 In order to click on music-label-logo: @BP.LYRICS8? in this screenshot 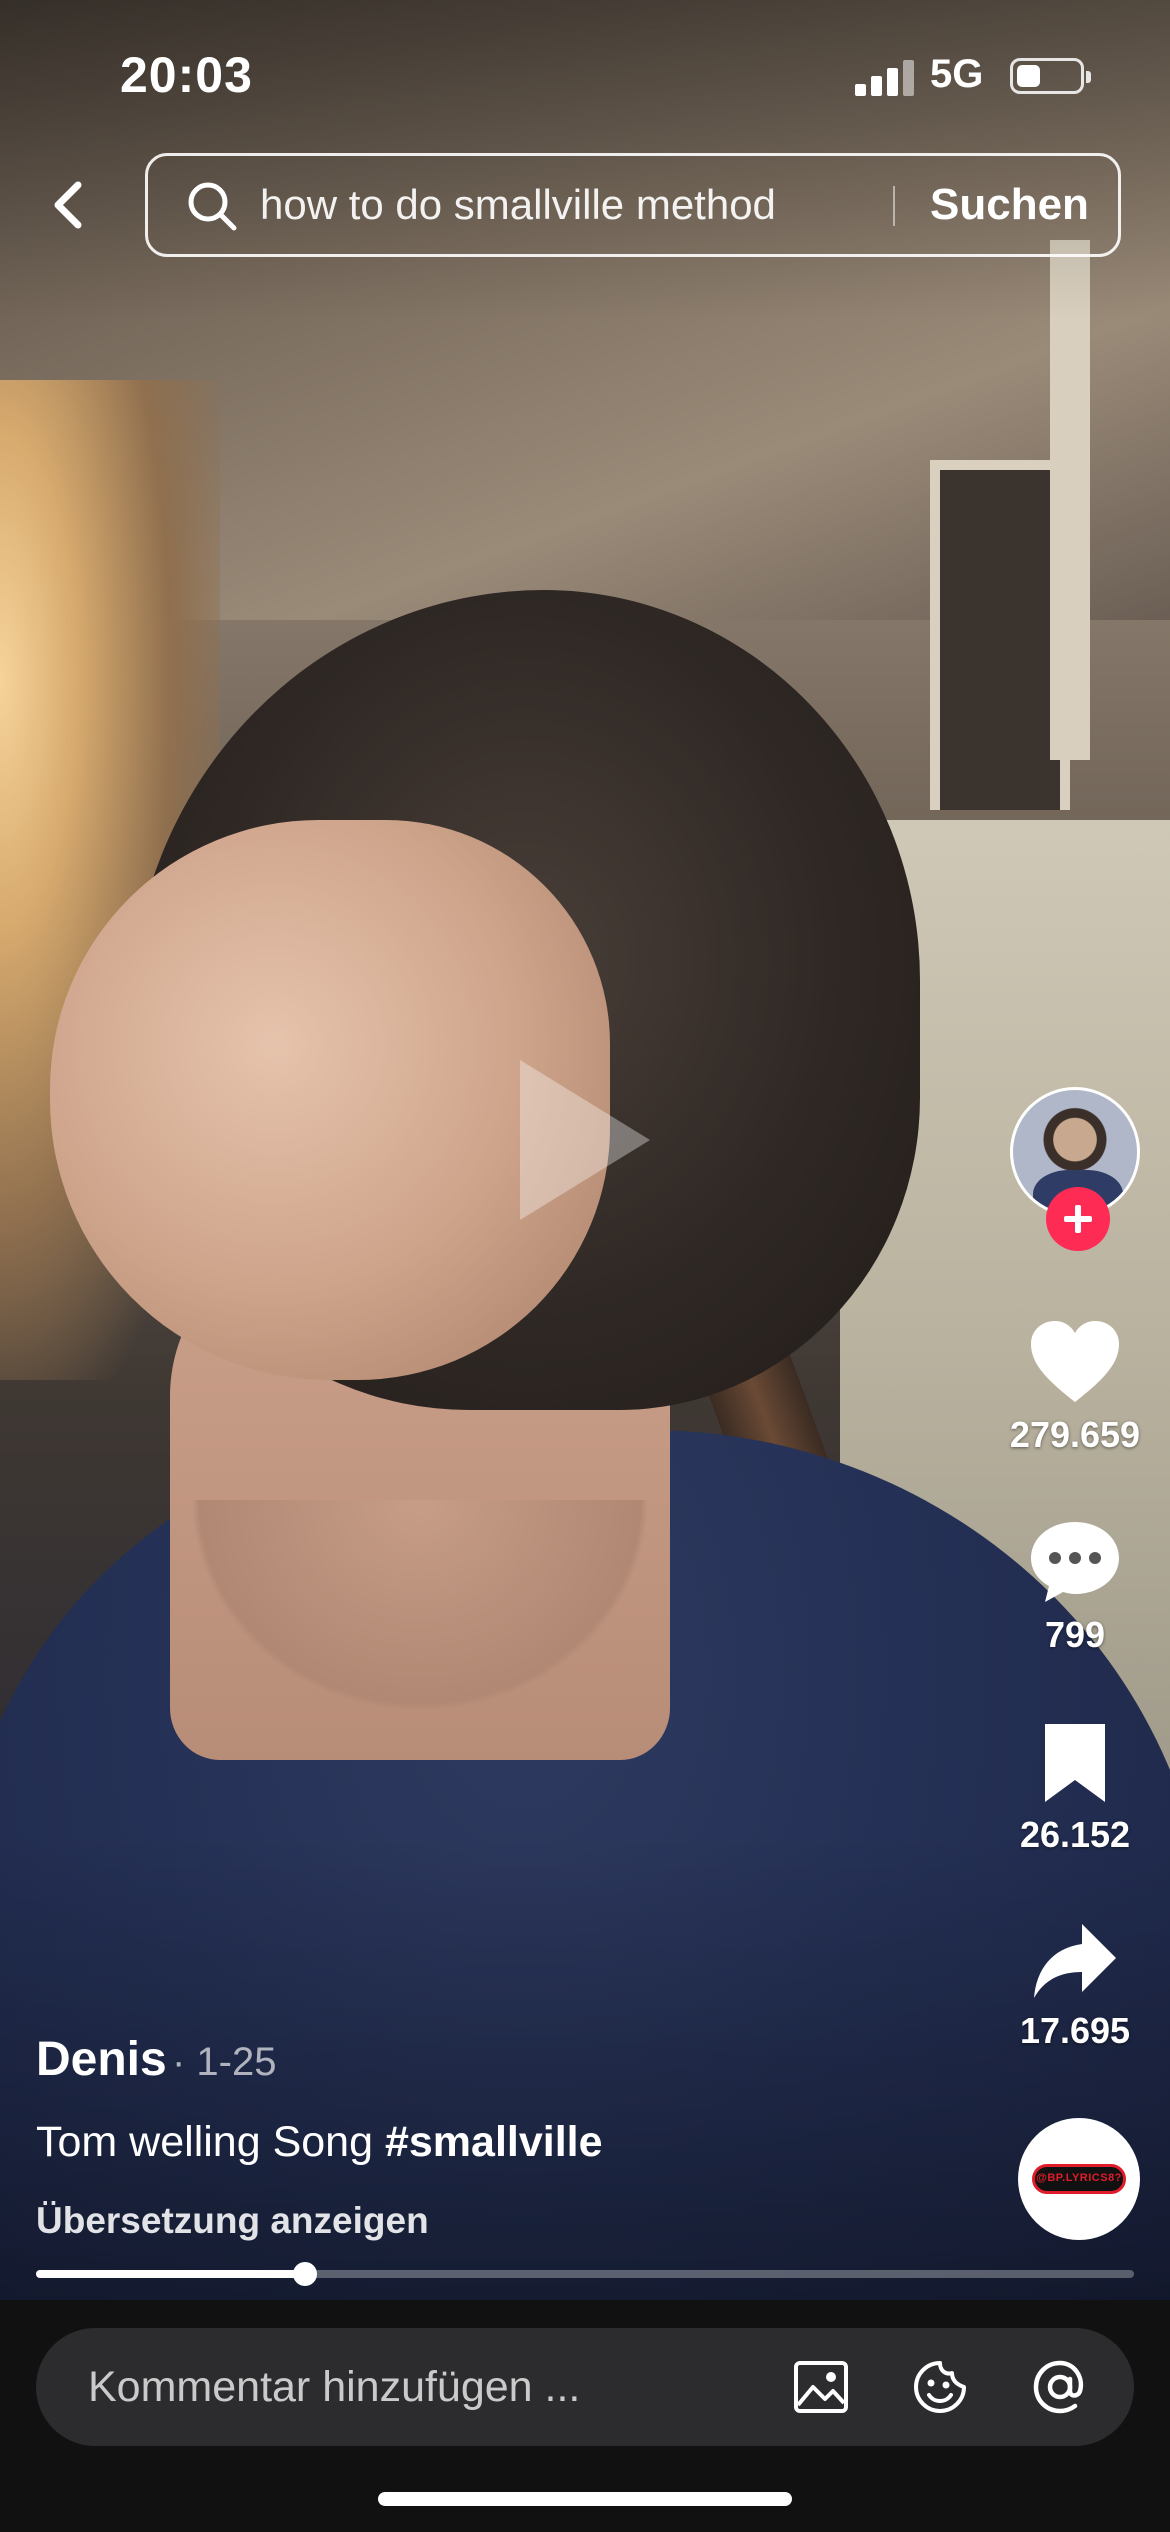, I will do `click(1079, 2179)`.